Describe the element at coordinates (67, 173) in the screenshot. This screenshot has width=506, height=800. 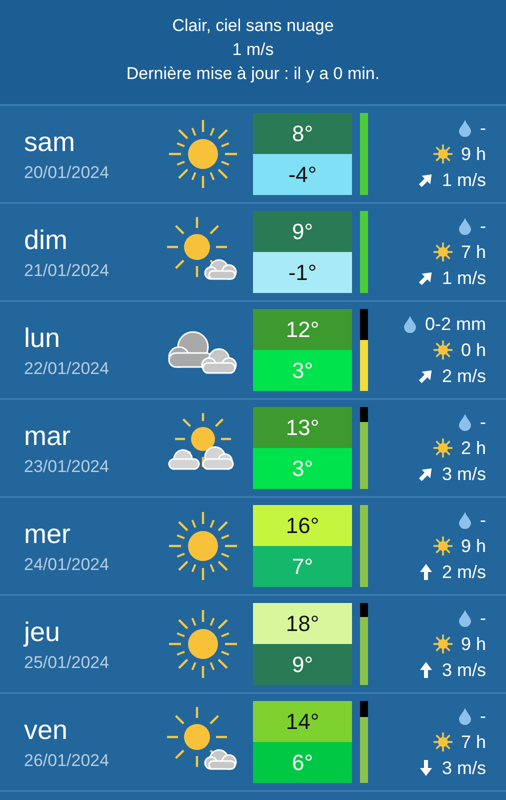
I see `date-text: 20/01/2024` at that location.